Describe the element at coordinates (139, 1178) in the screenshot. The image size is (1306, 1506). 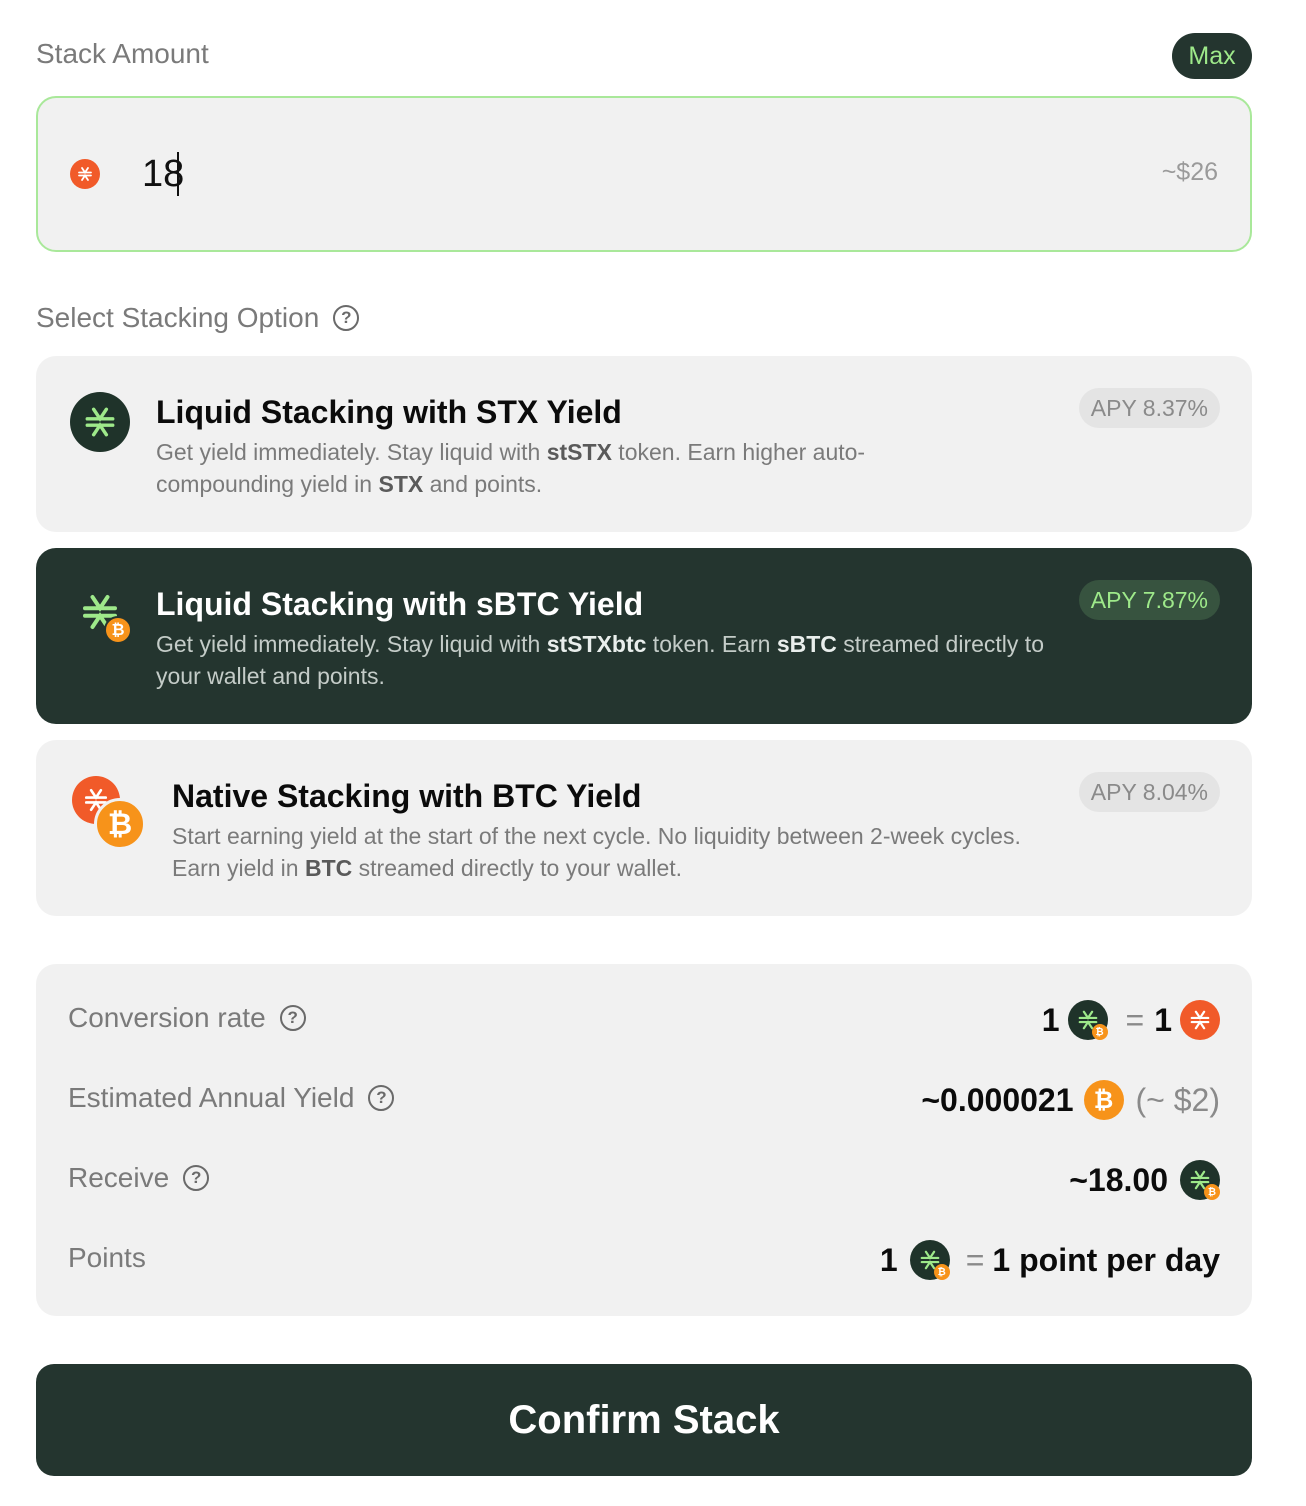
I see `receive-label: Receive` at that location.